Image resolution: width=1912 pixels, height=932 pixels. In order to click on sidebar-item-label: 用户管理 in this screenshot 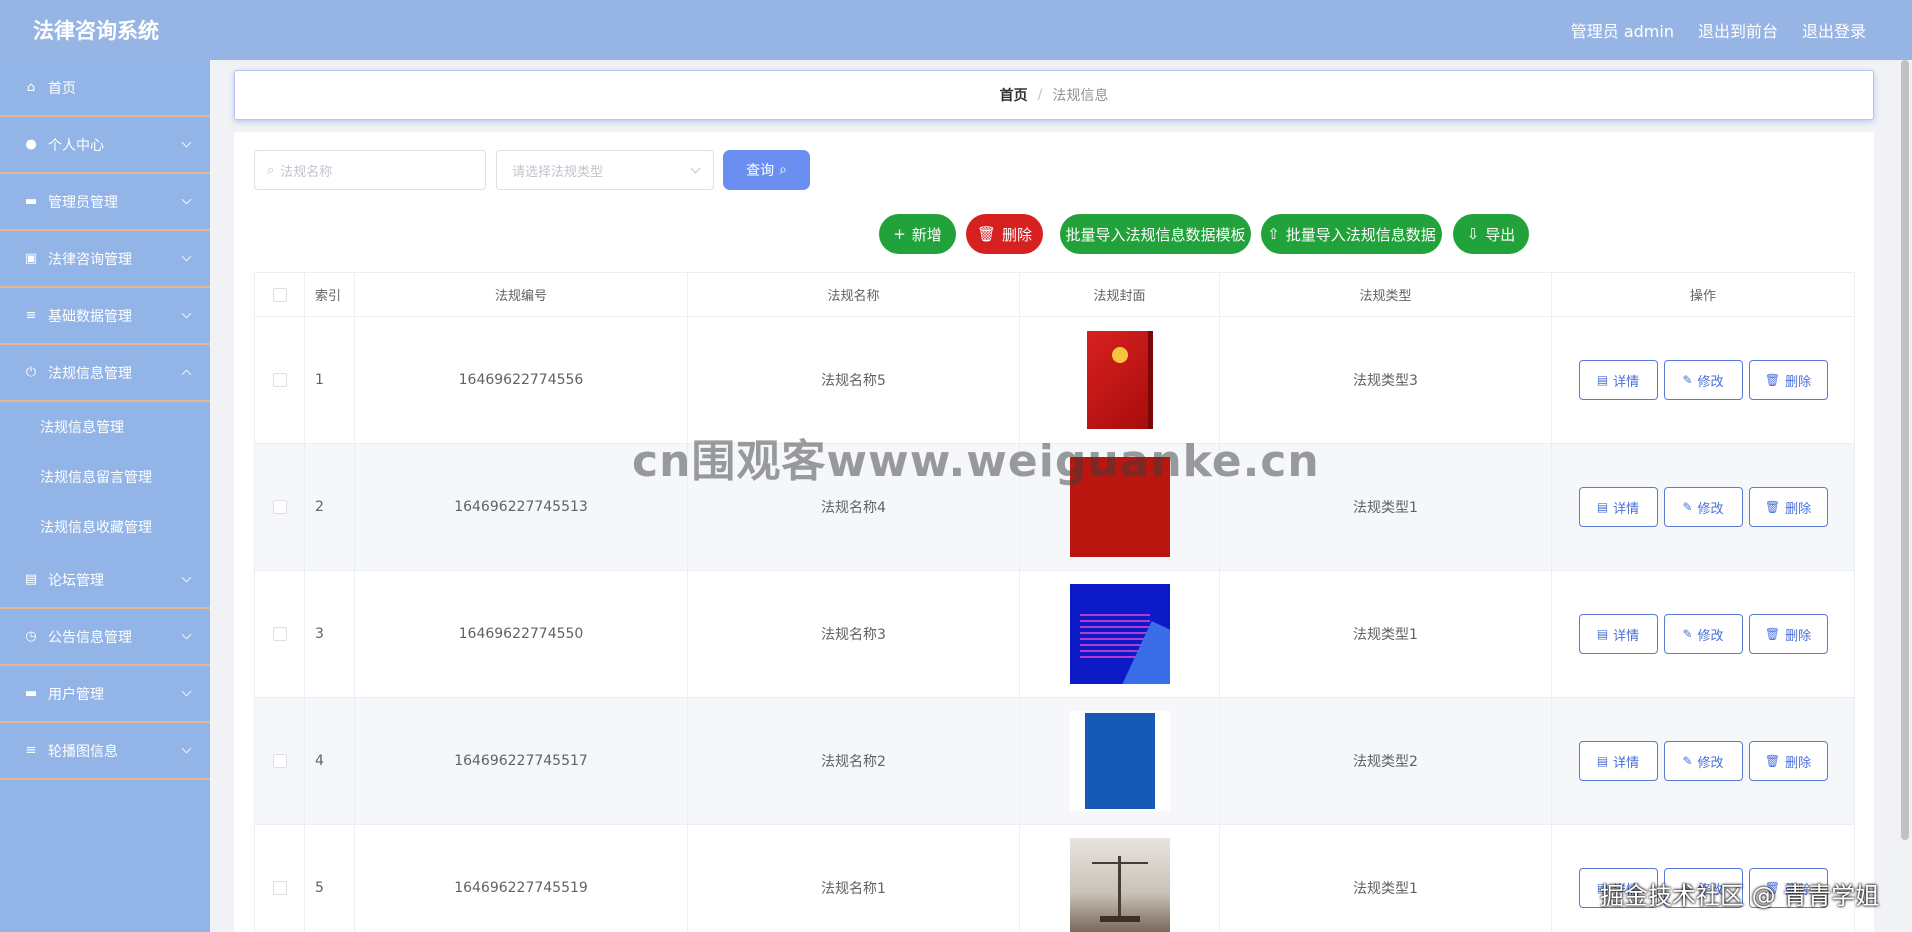, I will do `click(76, 694)`.